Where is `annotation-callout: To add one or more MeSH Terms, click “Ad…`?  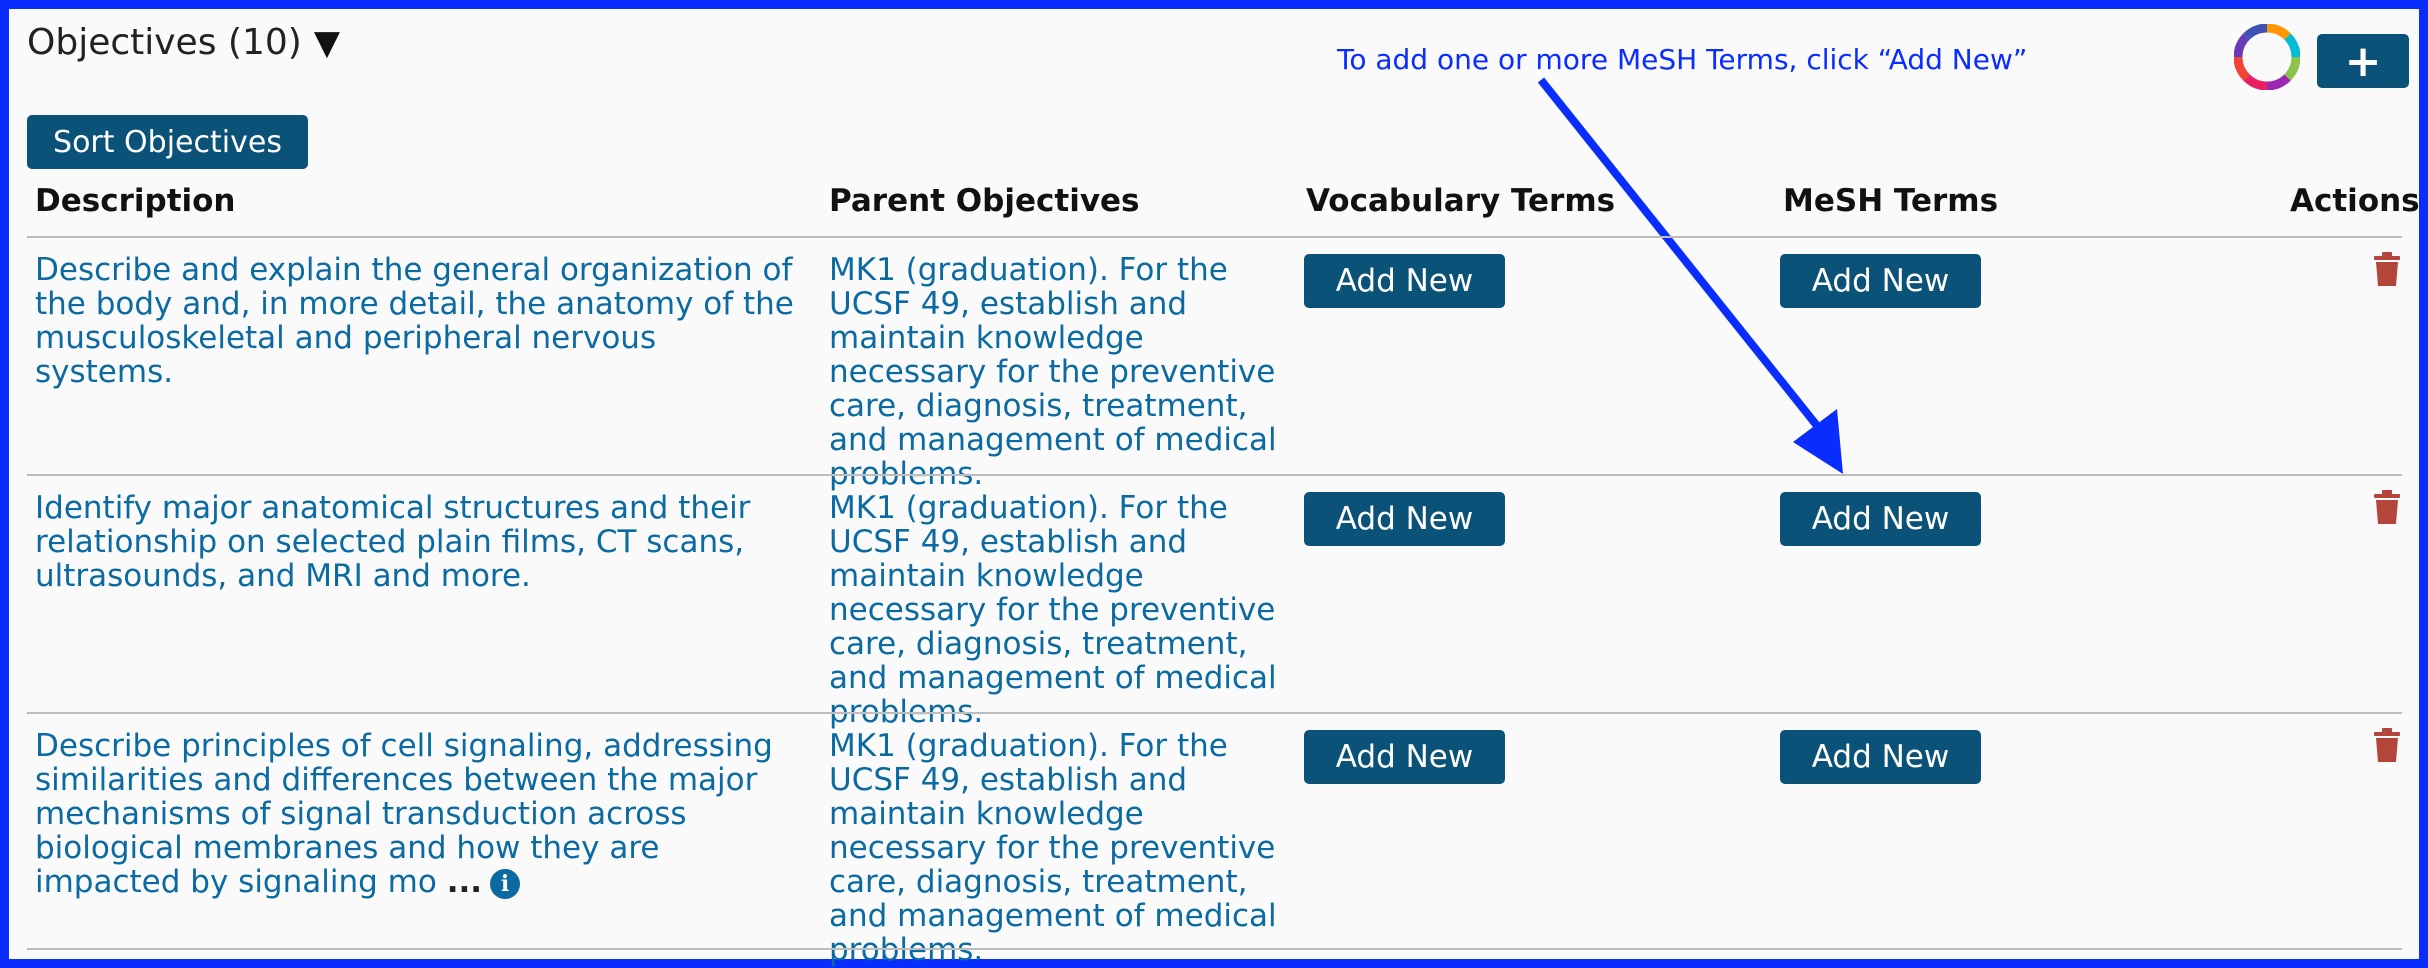
annotation-callout: To add one or more MeSH Terms, click “Ad… is located at coordinates (1682, 59).